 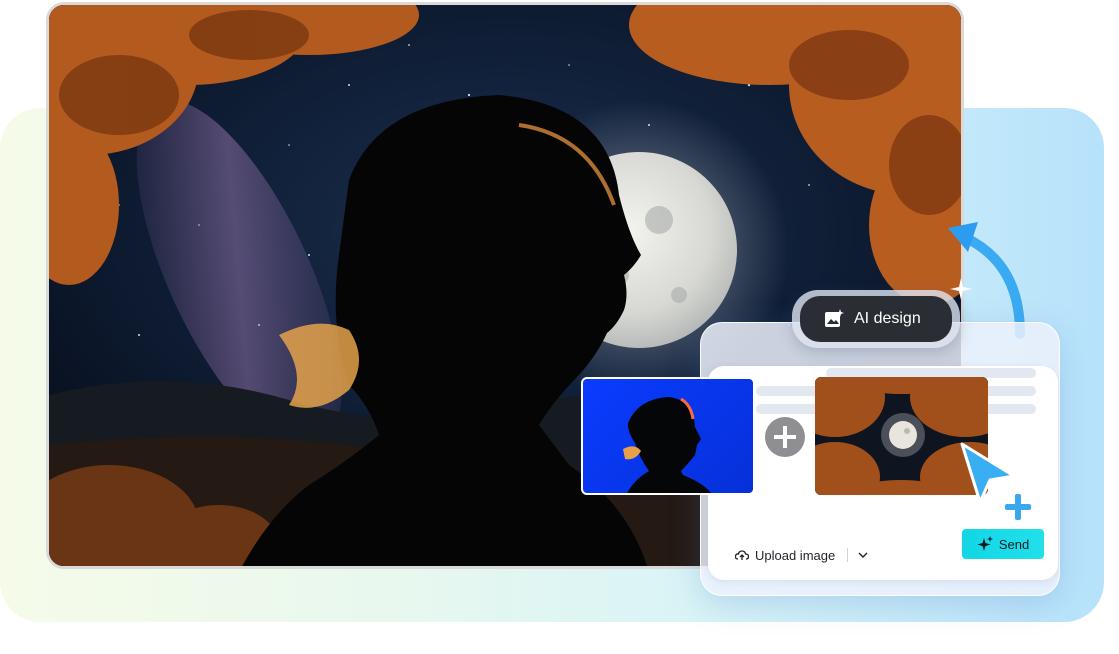 I want to click on image-sparkle-icon, so click(x=834, y=318).